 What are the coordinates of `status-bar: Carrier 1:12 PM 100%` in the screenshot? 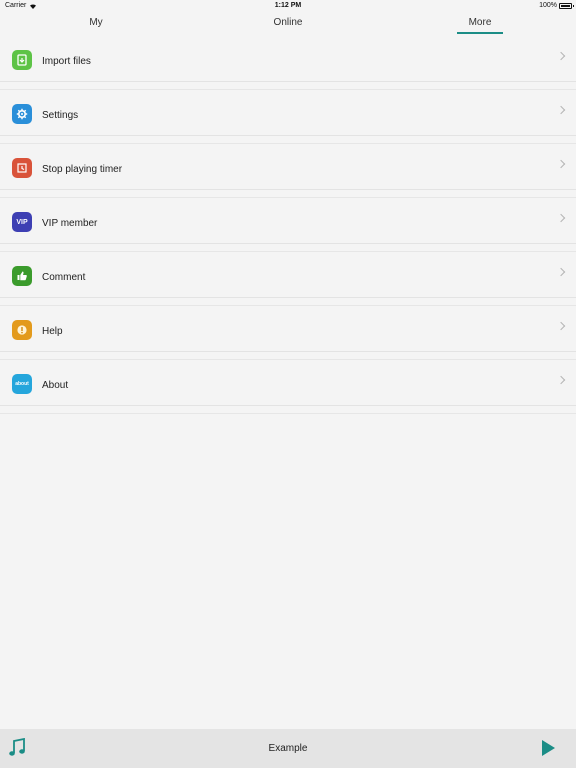 It's located at (288, 6).